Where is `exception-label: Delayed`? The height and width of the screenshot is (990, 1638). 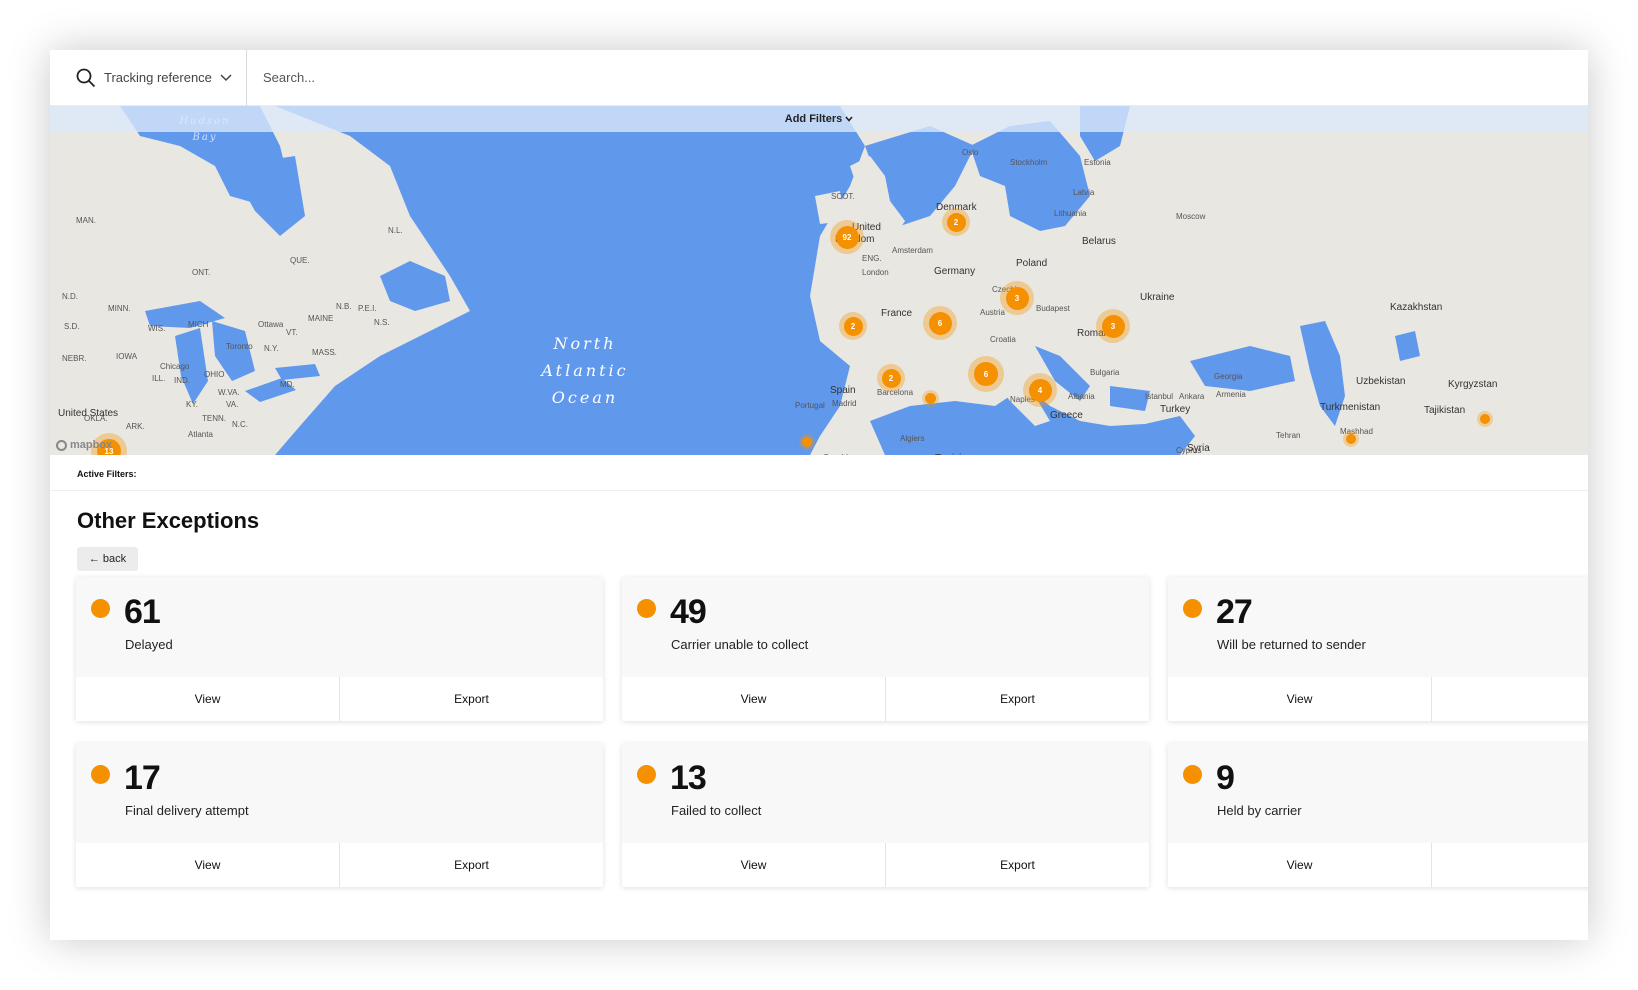 exception-label: Delayed is located at coordinates (149, 644).